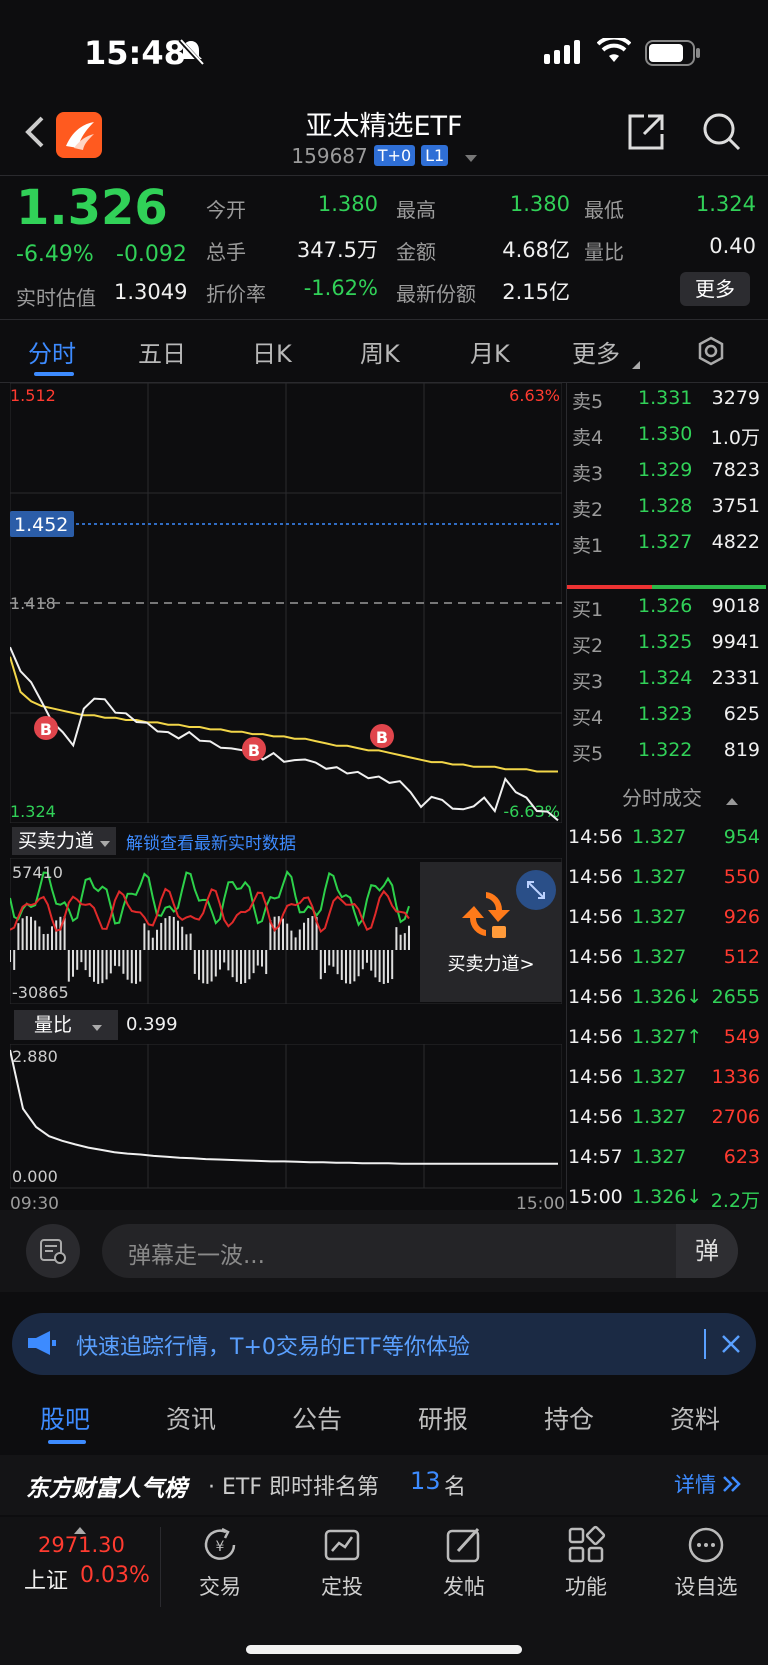 This screenshot has height=1665, width=768. What do you see at coordinates (707, 1251) in the screenshot?
I see `danmu-toggle-button: 弹` at bounding box center [707, 1251].